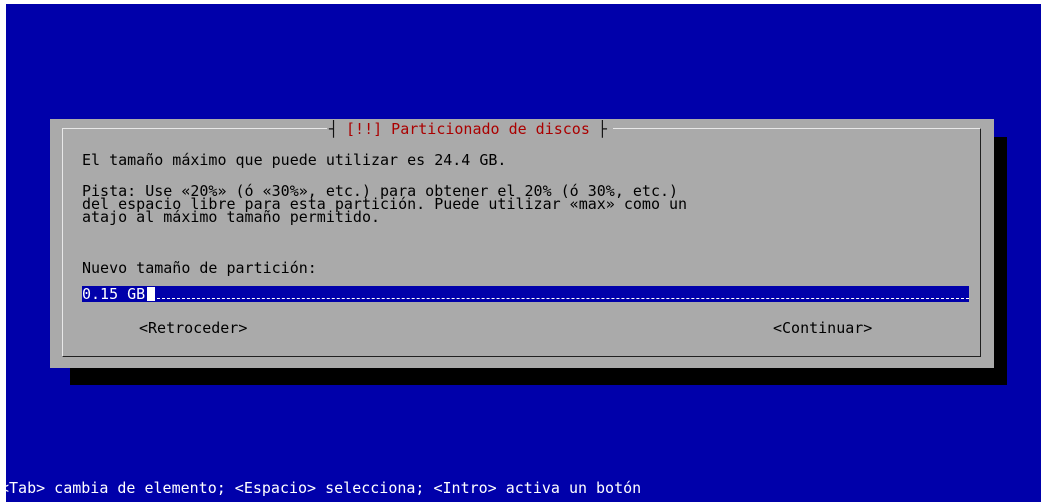 The image size is (1041, 502). I want to click on dialog-title-bar: ┤ [!!] Particionado de discos ├, so click(470, 129).